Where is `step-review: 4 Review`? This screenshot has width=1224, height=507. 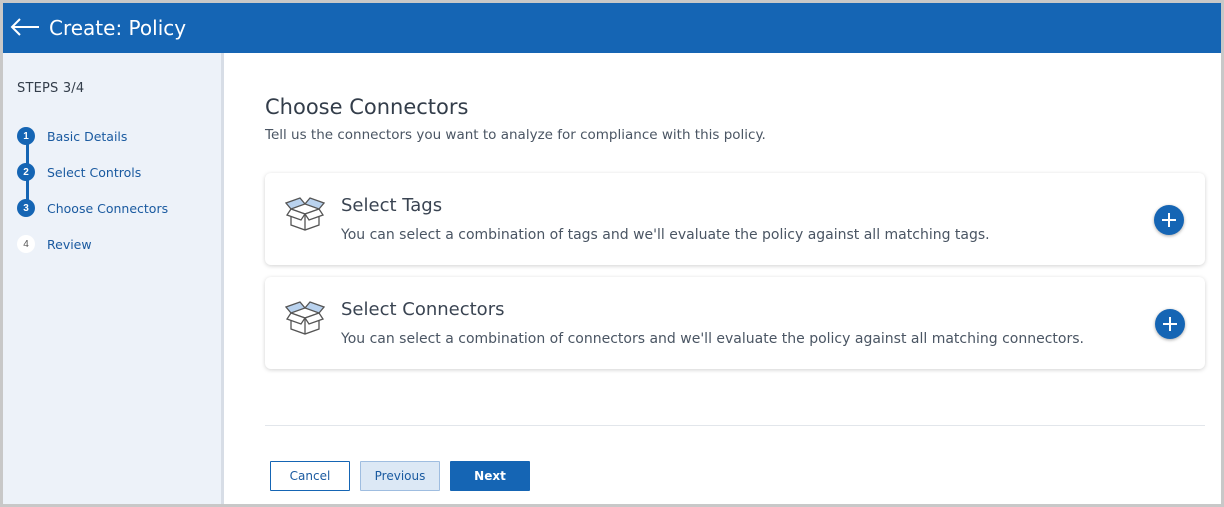
step-review: 4 Review is located at coordinates (54, 244).